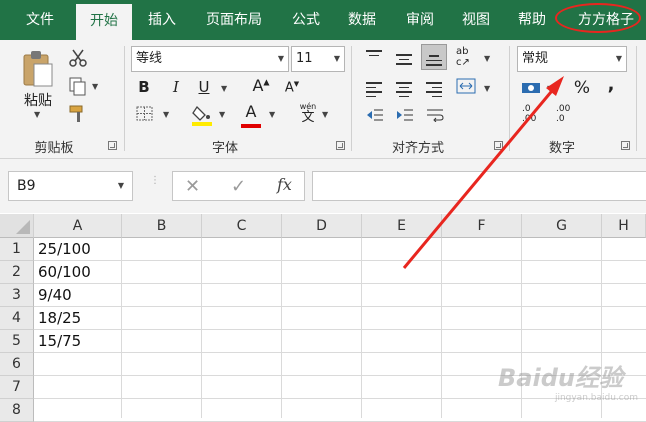  Describe the element at coordinates (596, 398) in the screenshot. I see `watermark-sub: jingyan.baidu.com` at that location.